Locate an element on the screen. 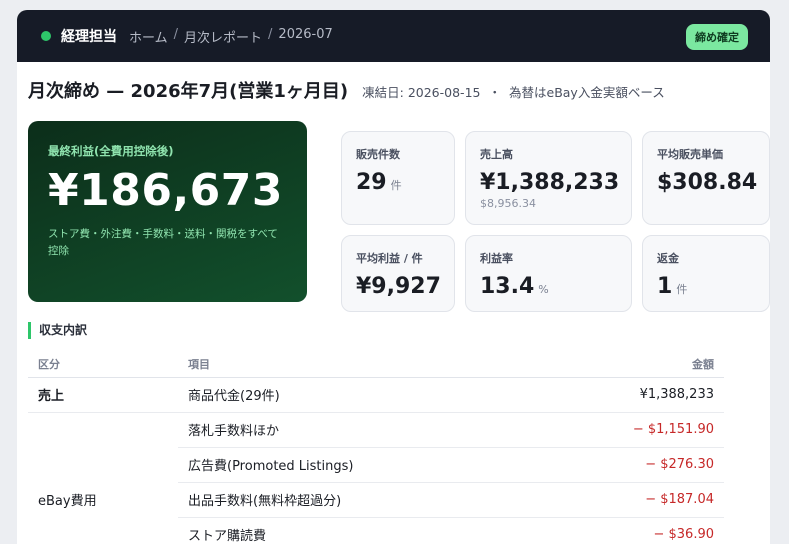  final-profit-value: ¥186,673 is located at coordinates (166, 190).